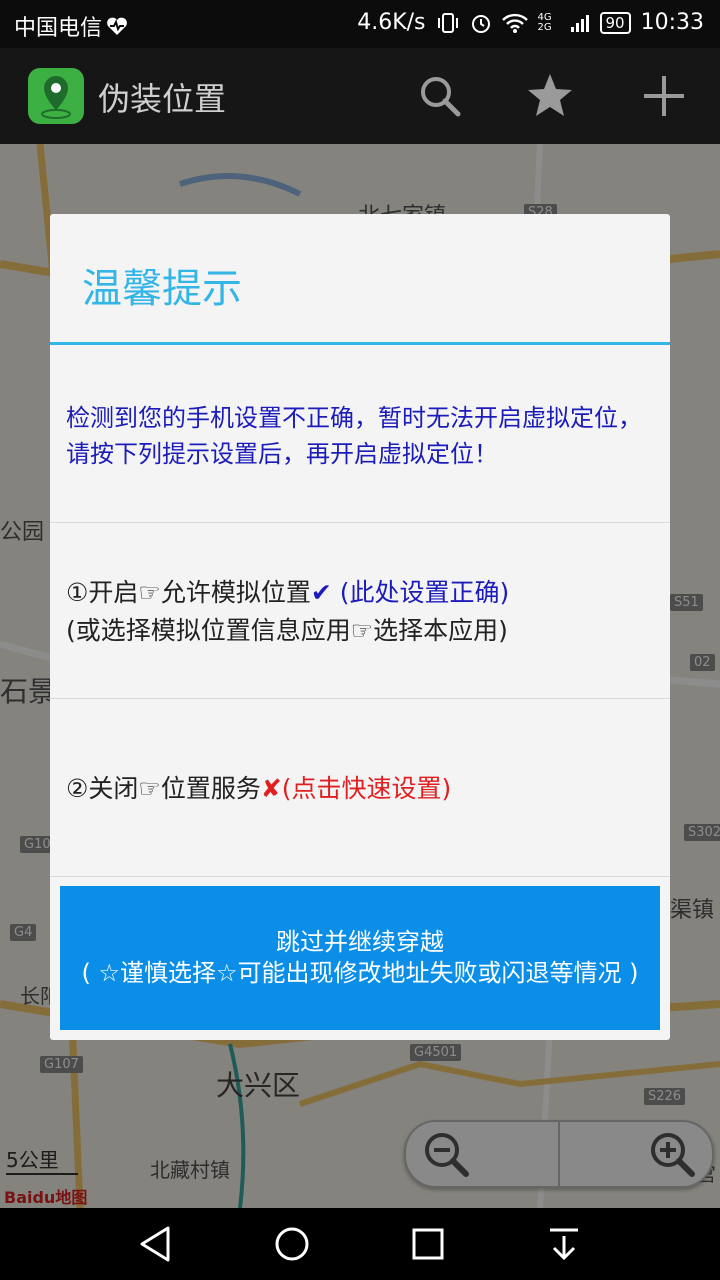  What do you see at coordinates (447, 22) in the screenshot?
I see `vibrate-icon` at bounding box center [447, 22].